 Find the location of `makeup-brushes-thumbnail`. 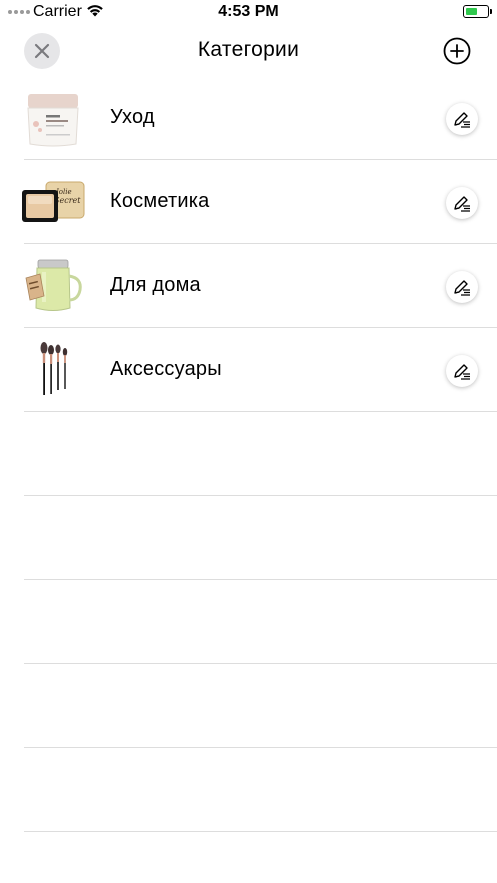

makeup-brushes-thumbnail is located at coordinates (54, 368).